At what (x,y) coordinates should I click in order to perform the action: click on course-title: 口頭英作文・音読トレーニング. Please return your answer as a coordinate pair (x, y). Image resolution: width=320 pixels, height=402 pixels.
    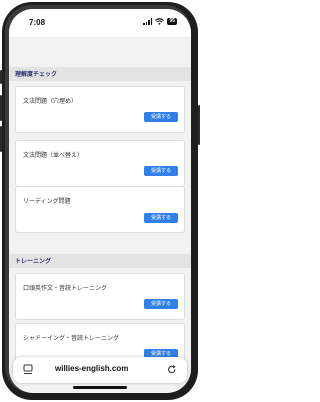
    Looking at the image, I should click on (65, 289).